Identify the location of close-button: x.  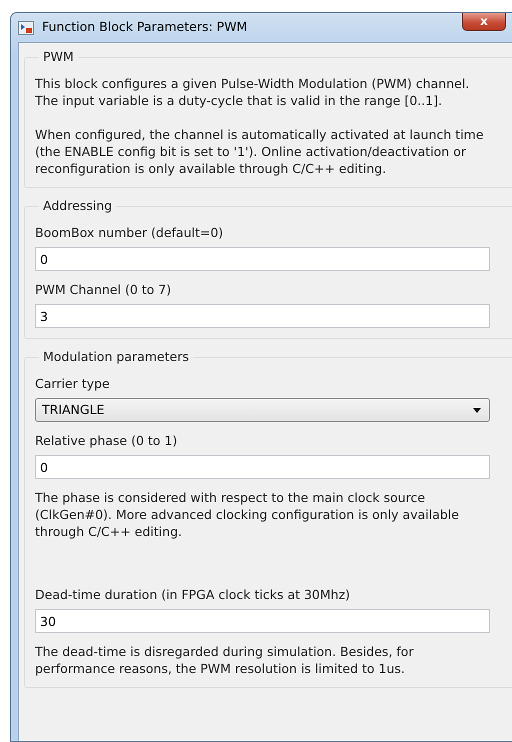
(484, 22).